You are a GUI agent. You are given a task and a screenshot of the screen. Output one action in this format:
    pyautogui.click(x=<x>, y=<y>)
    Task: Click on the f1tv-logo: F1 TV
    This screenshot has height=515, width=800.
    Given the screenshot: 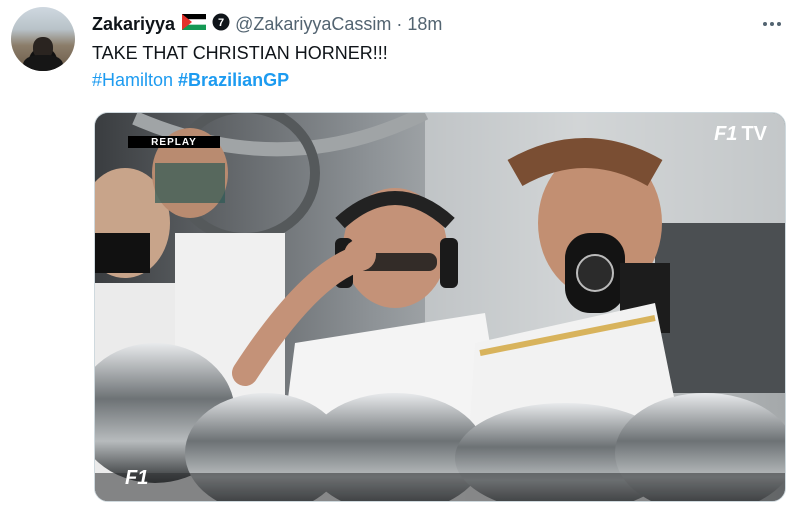 What is the action you would take?
    pyautogui.click(x=740, y=134)
    